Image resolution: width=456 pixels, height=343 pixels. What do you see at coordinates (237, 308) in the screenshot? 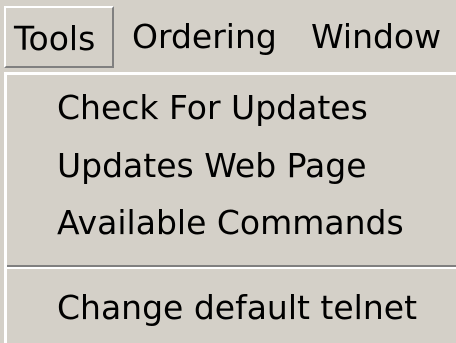
I see `menu-item-change-default-telnet: Change default telnet` at bounding box center [237, 308].